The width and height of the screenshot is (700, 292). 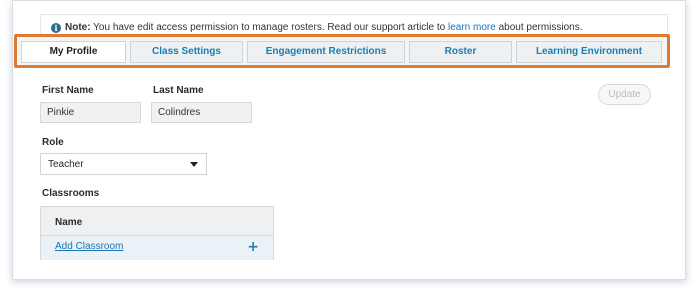 What do you see at coordinates (194, 164) in the screenshot?
I see `caret-down-icon` at bounding box center [194, 164].